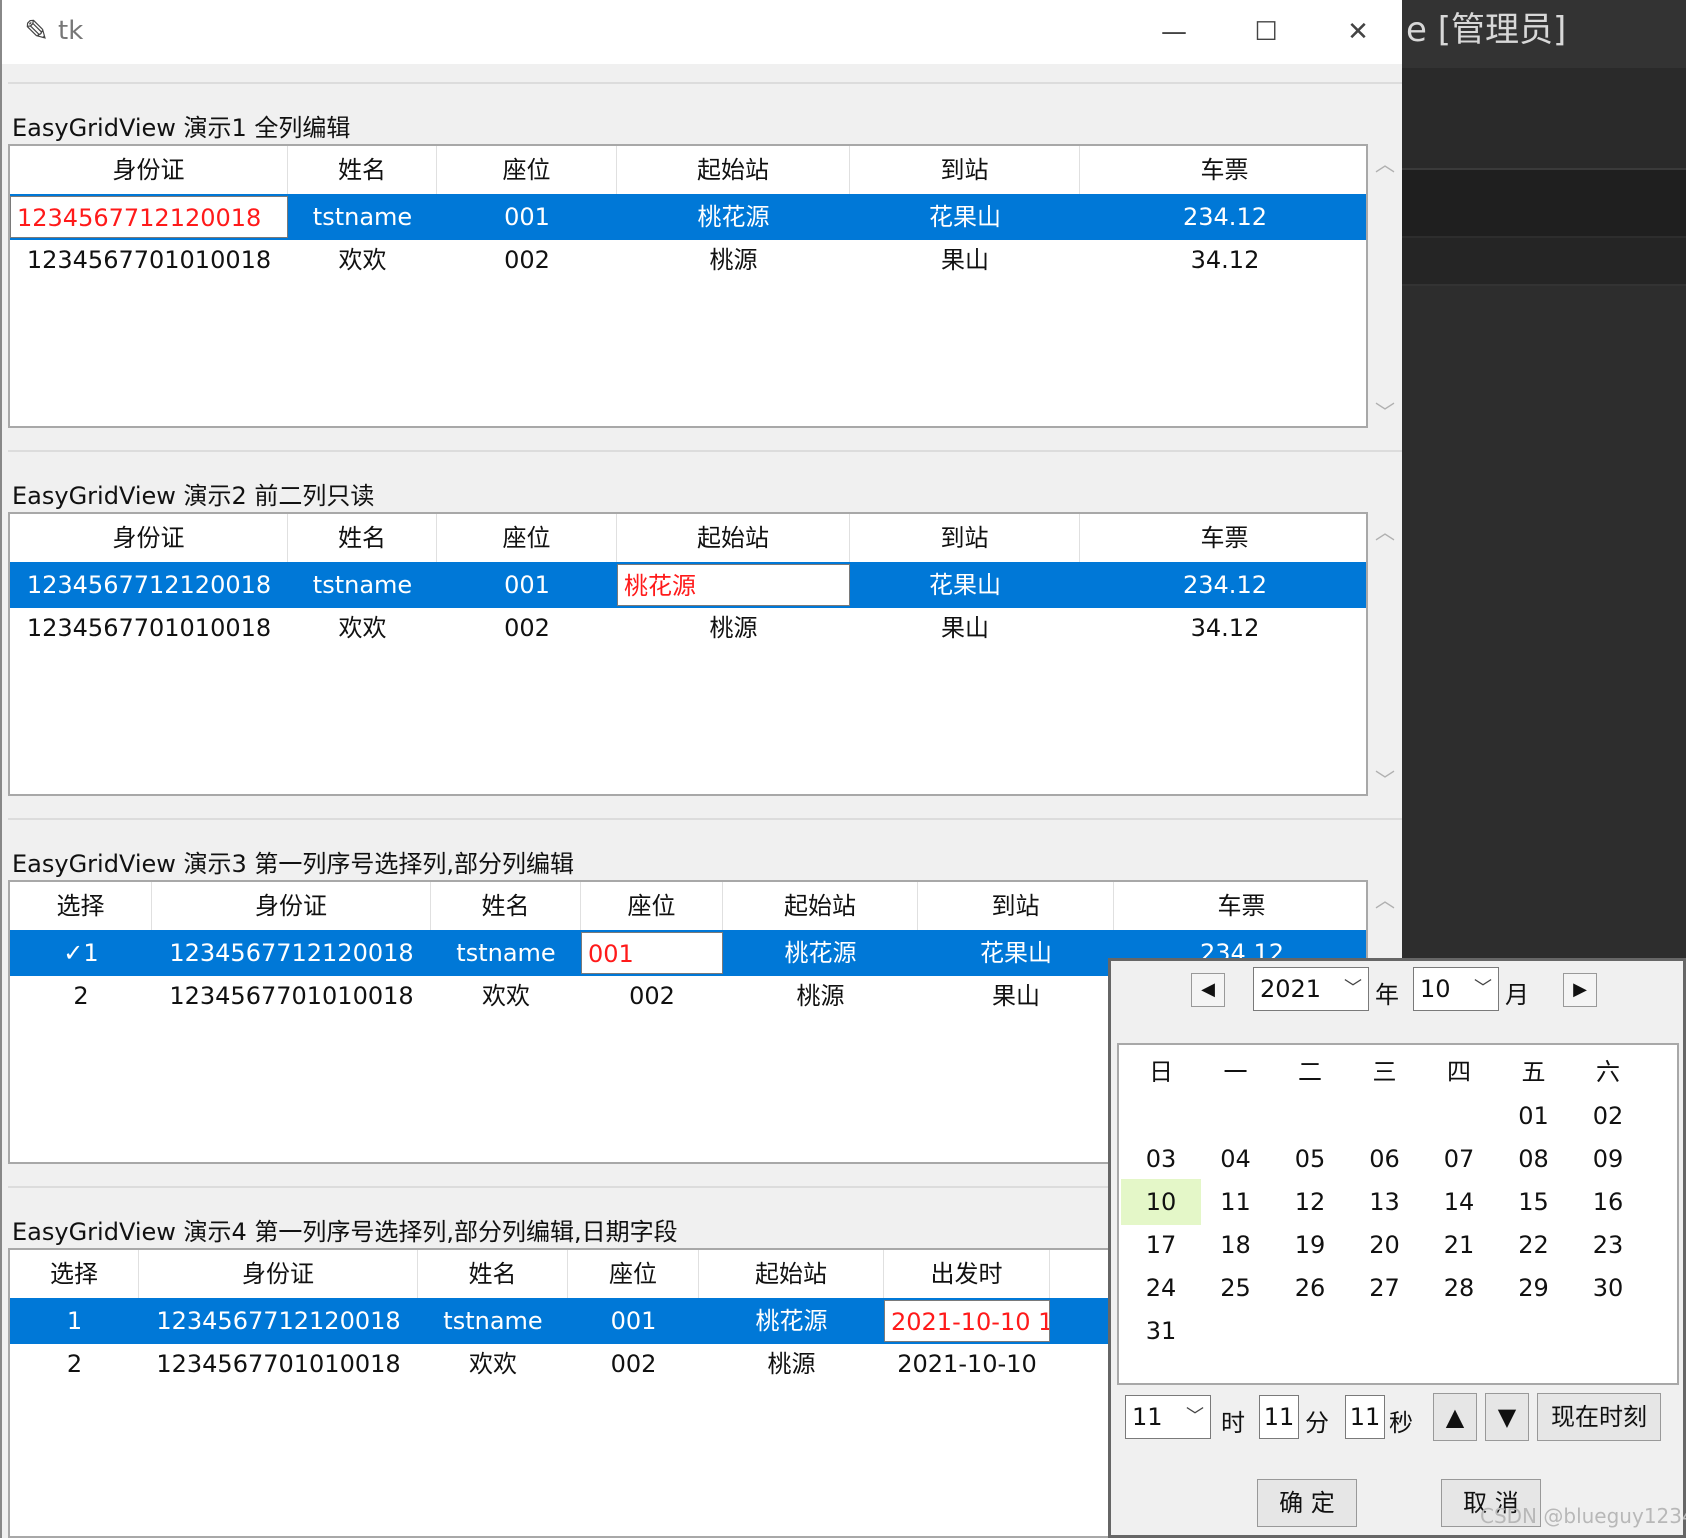  I want to click on calendar-day: 05, so click(1310, 1159).